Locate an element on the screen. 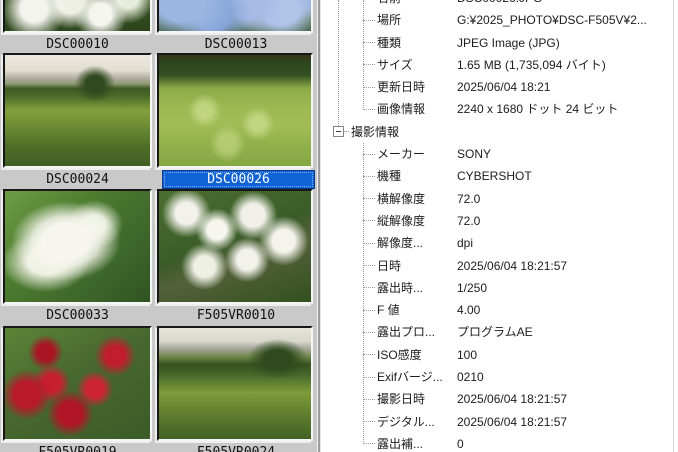 The height and width of the screenshot is (452, 678). property-value: CYBERSHOT is located at coordinates (494, 176).